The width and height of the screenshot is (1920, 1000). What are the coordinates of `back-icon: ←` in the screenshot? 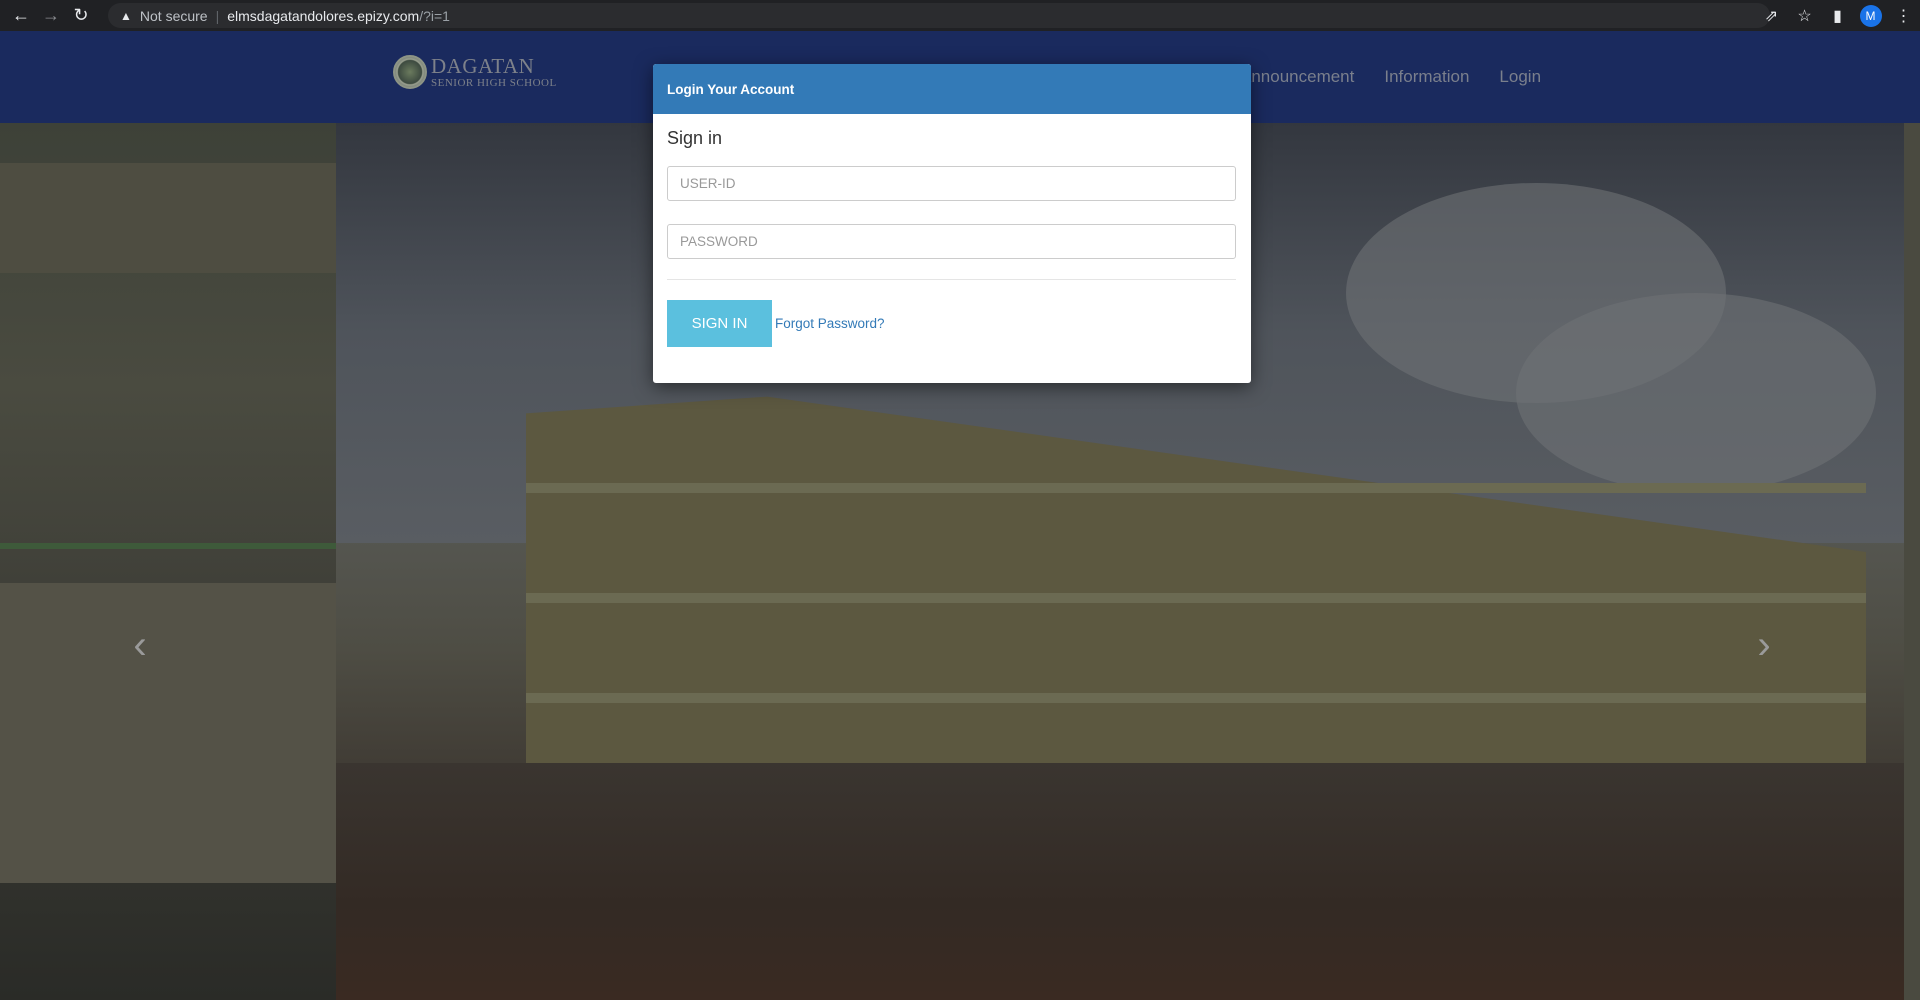 It's located at (21, 15).